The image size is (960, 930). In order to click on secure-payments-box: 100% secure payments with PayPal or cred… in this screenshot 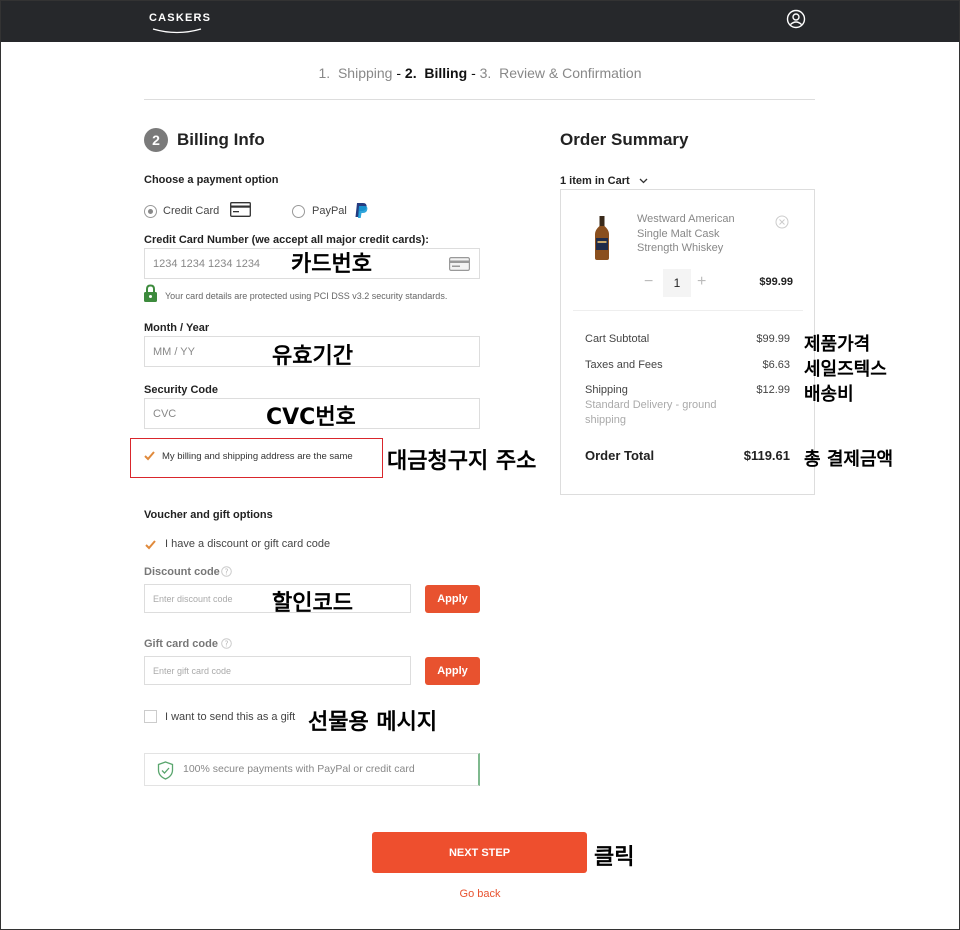, I will do `click(312, 769)`.